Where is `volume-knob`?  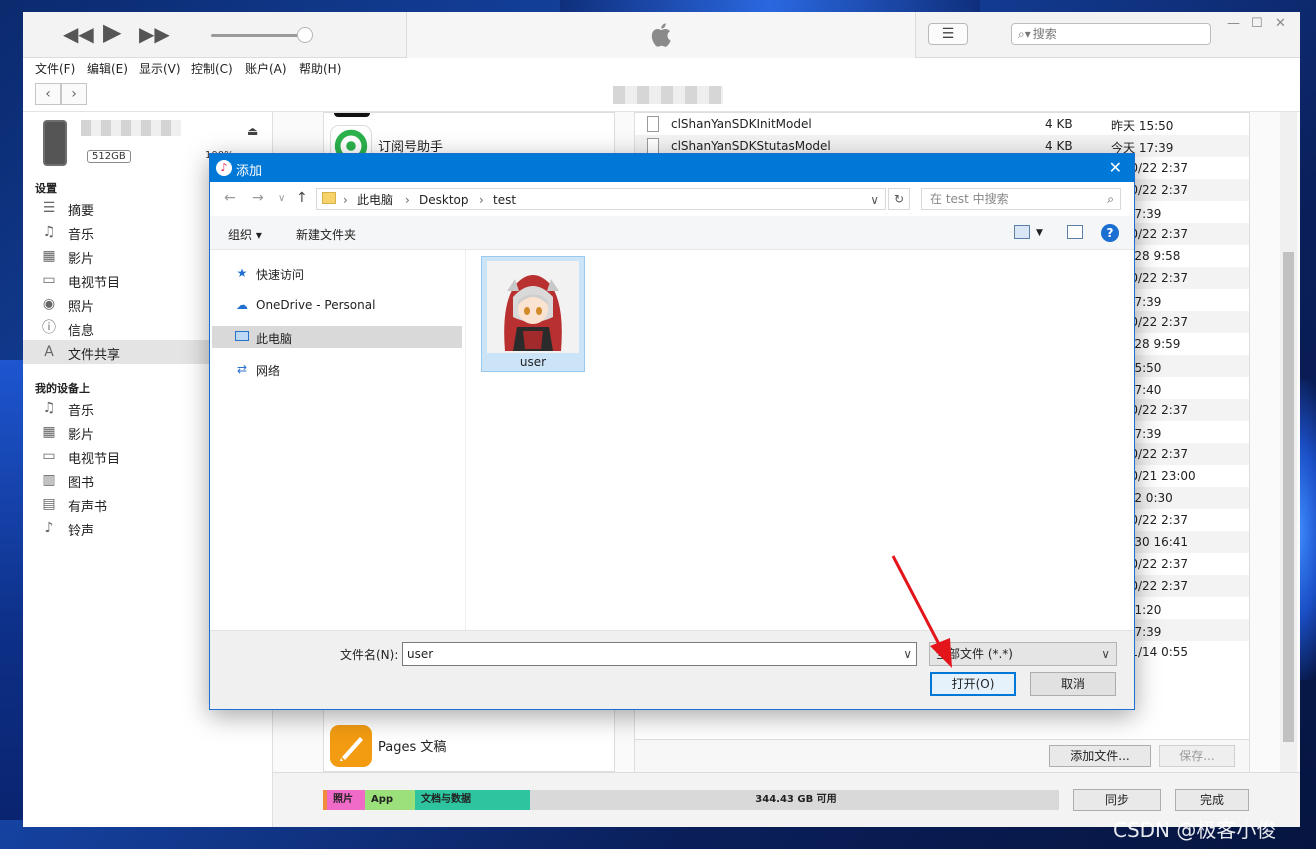
volume-knob is located at coordinates (305, 35).